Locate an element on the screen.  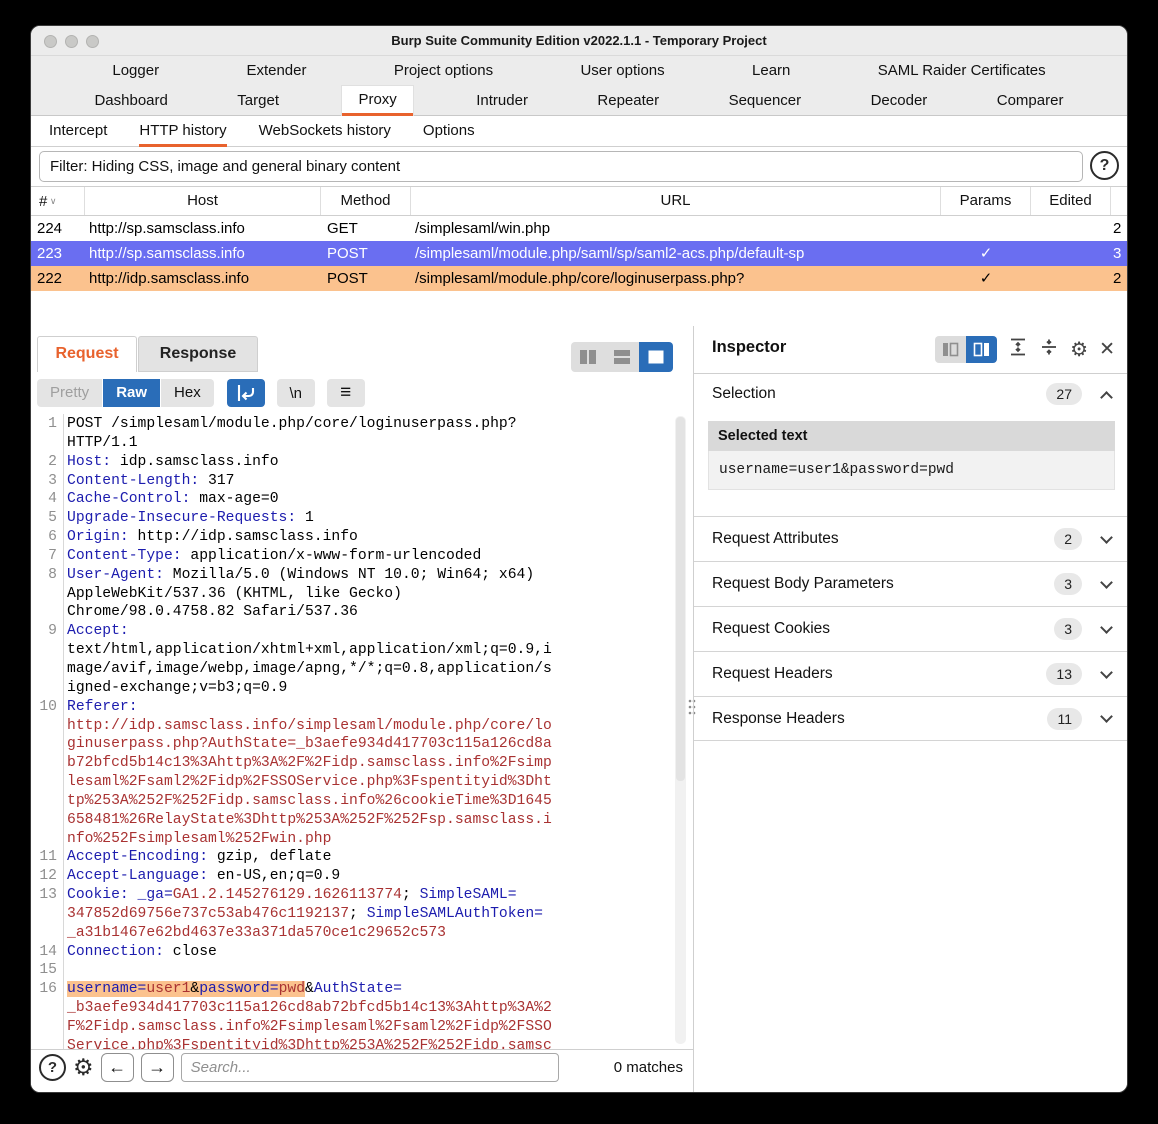
column-header-url: URL is located at coordinates (676, 201).